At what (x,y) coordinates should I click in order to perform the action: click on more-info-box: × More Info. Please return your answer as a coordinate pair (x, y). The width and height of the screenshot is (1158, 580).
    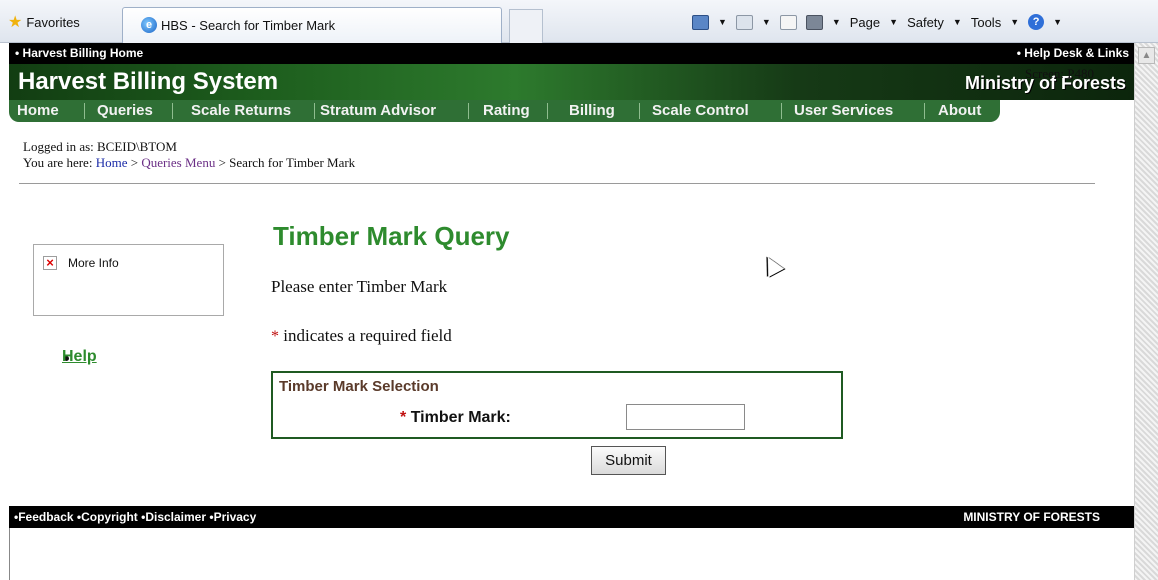
    Looking at the image, I should click on (128, 280).